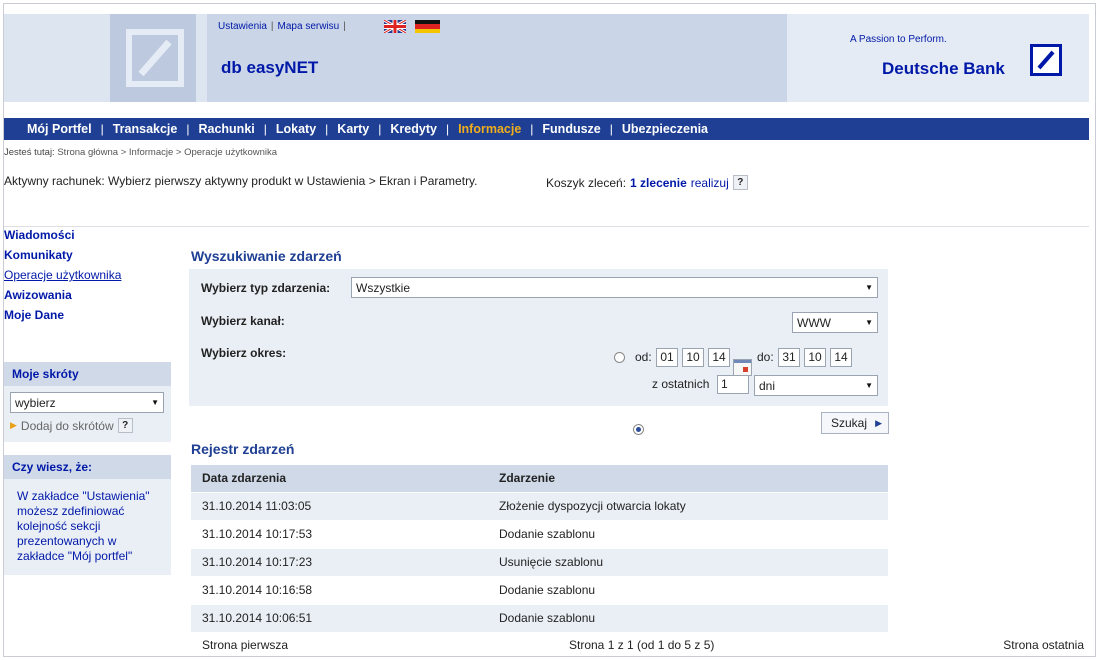 This screenshot has height=660, width=1099. I want to click on last-page-link: Strona ostatnia, so click(1043, 645).